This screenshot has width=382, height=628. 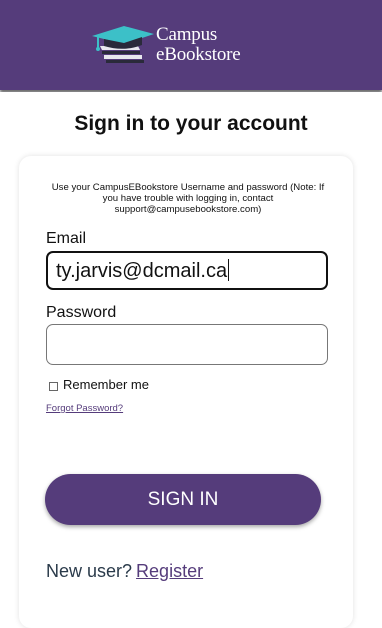 What do you see at coordinates (89, 571) in the screenshot?
I see `new-user-text: New user?` at bounding box center [89, 571].